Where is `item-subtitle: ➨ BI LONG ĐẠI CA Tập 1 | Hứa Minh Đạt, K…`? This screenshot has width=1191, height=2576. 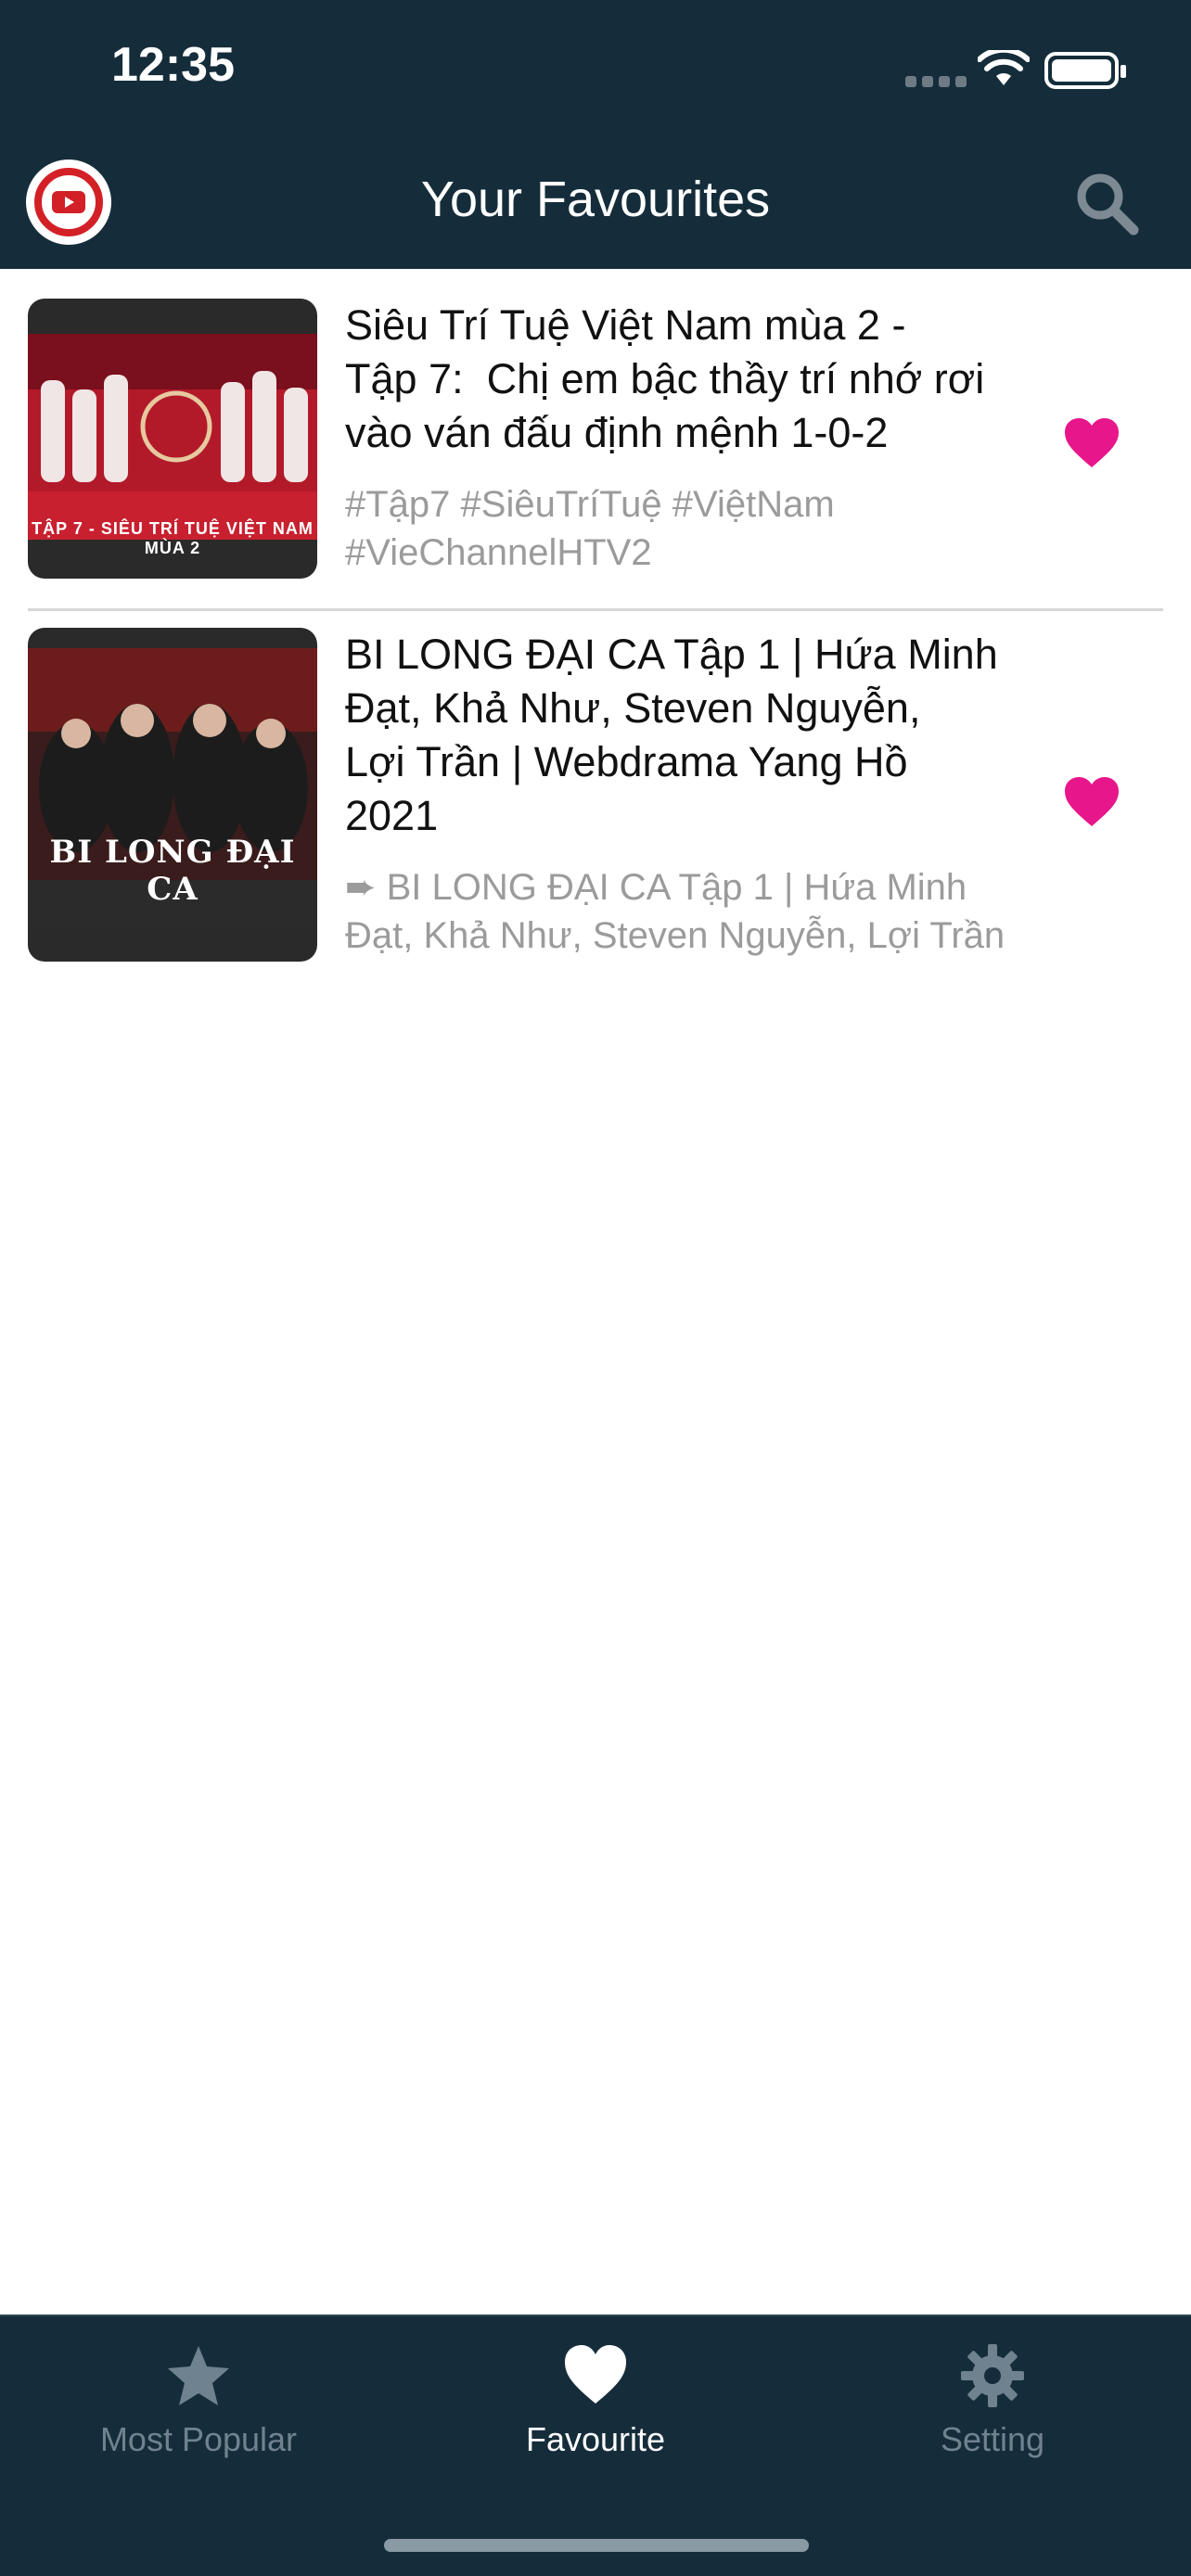
item-subtitle: ➨ BI LONG ĐẠI CA Tập 1 | Hứa Minh Đạt, K… is located at coordinates (675, 911).